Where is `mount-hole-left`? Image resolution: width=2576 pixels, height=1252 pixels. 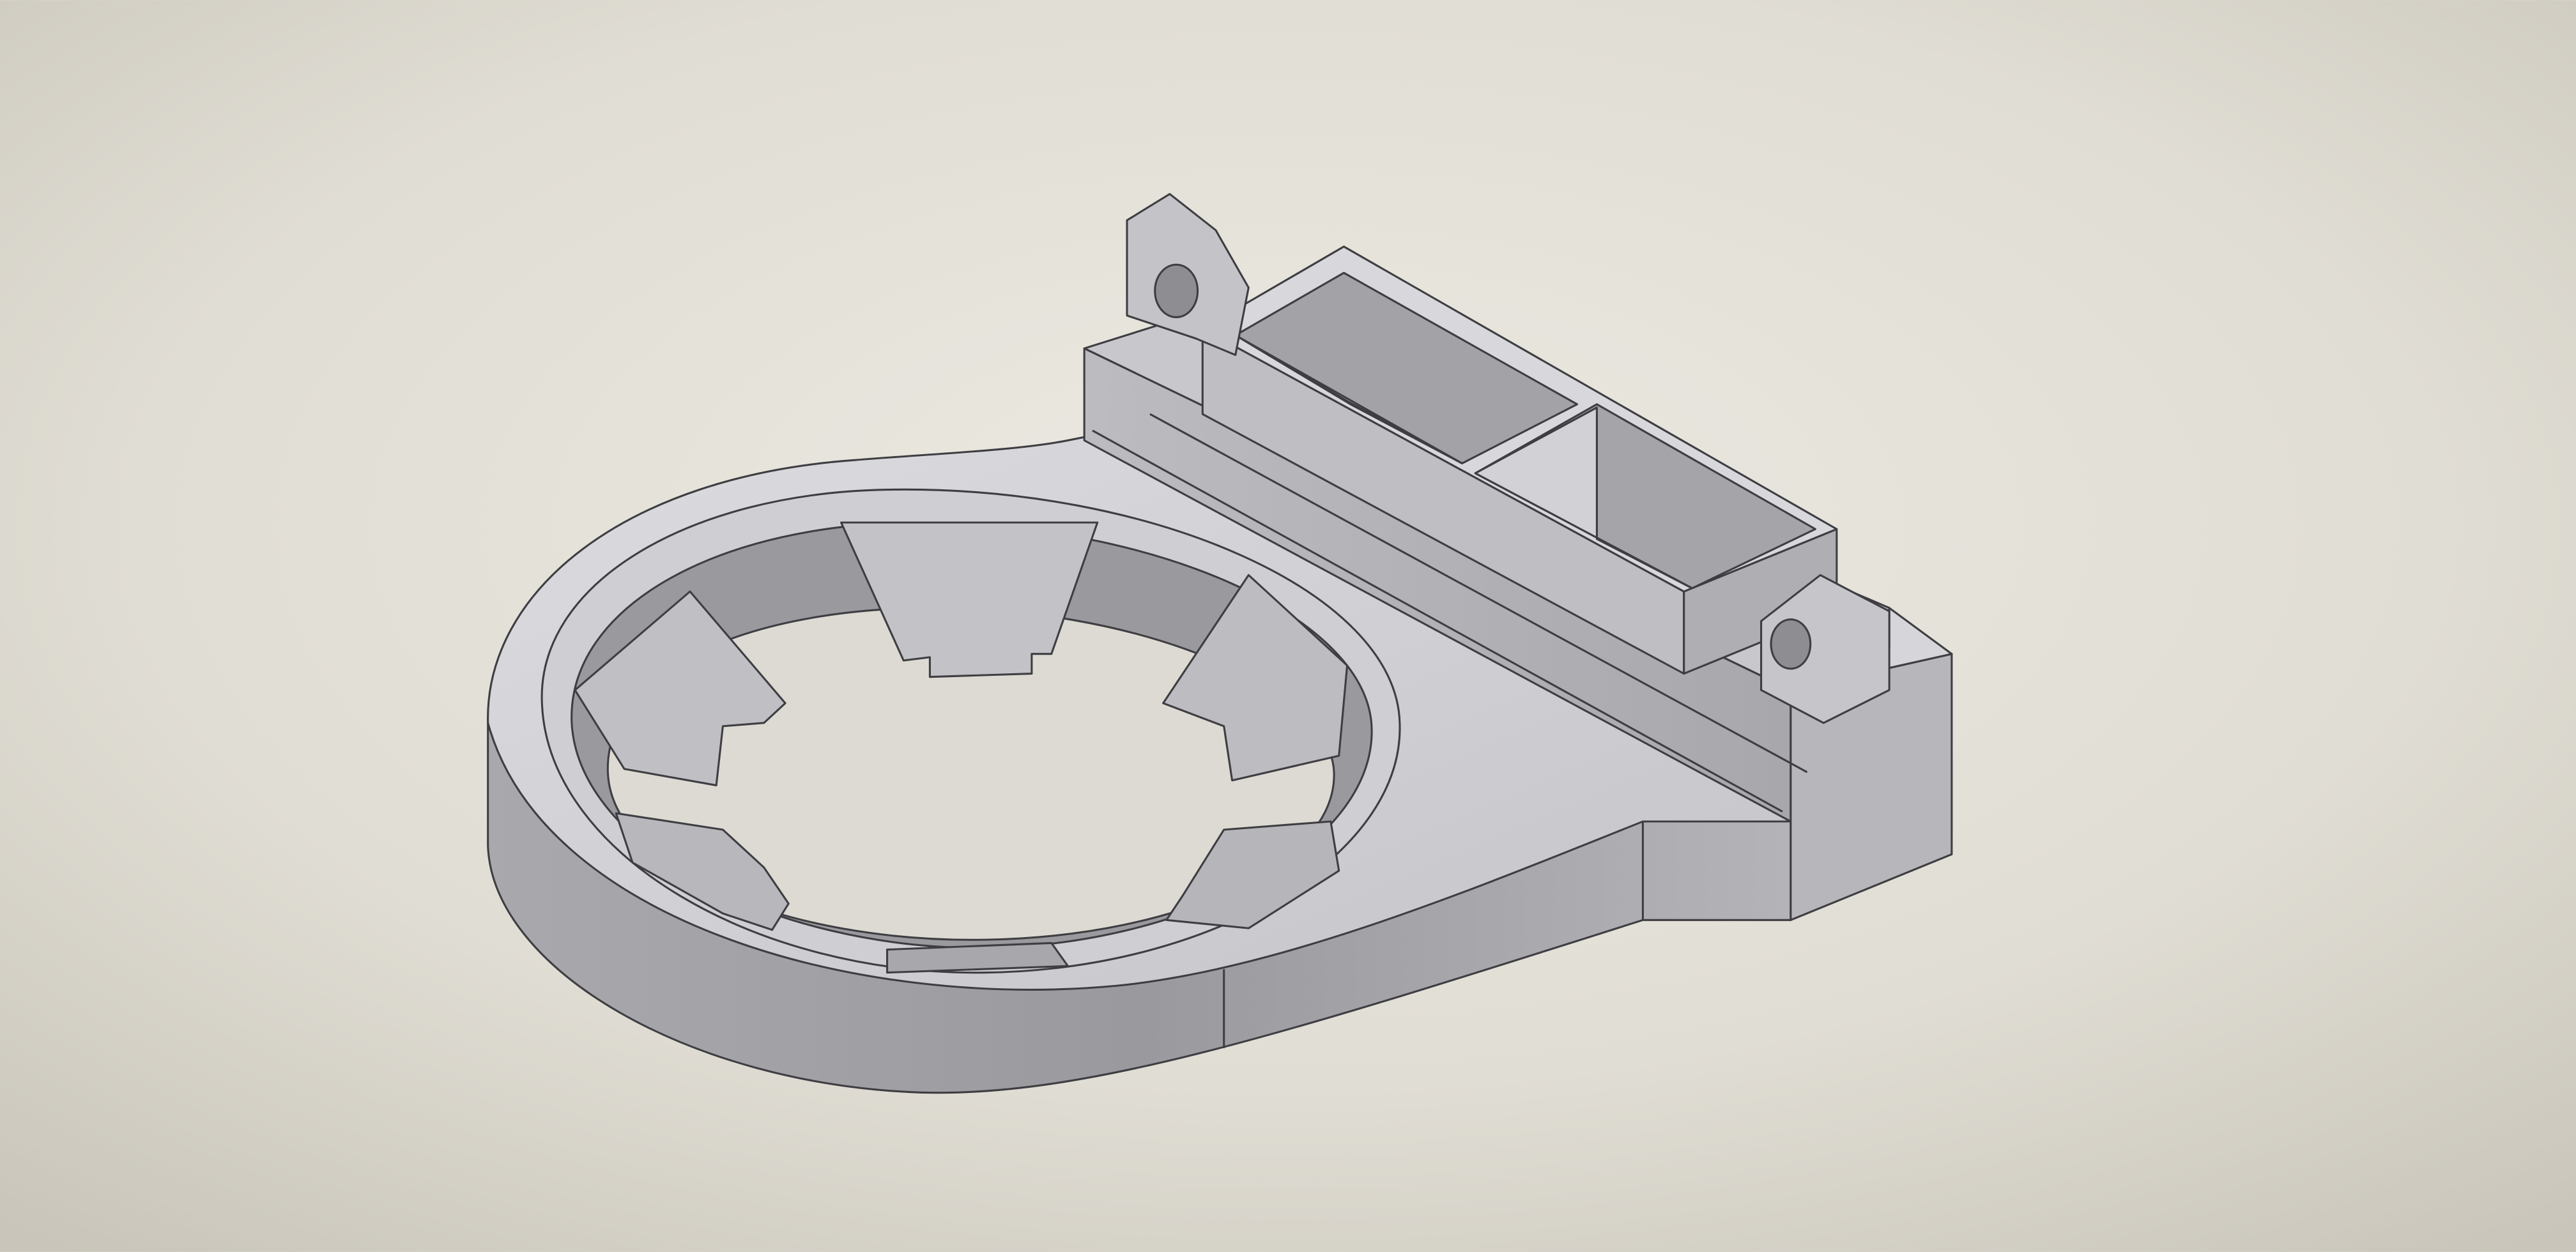 mount-hole-left is located at coordinates (1176, 291).